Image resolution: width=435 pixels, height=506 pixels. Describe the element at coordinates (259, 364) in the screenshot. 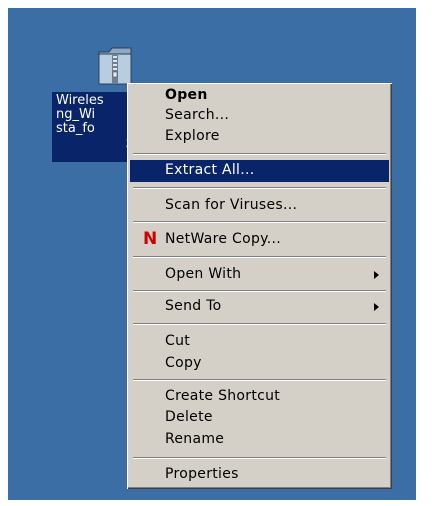

I see `menu-item-copy: Copy` at that location.